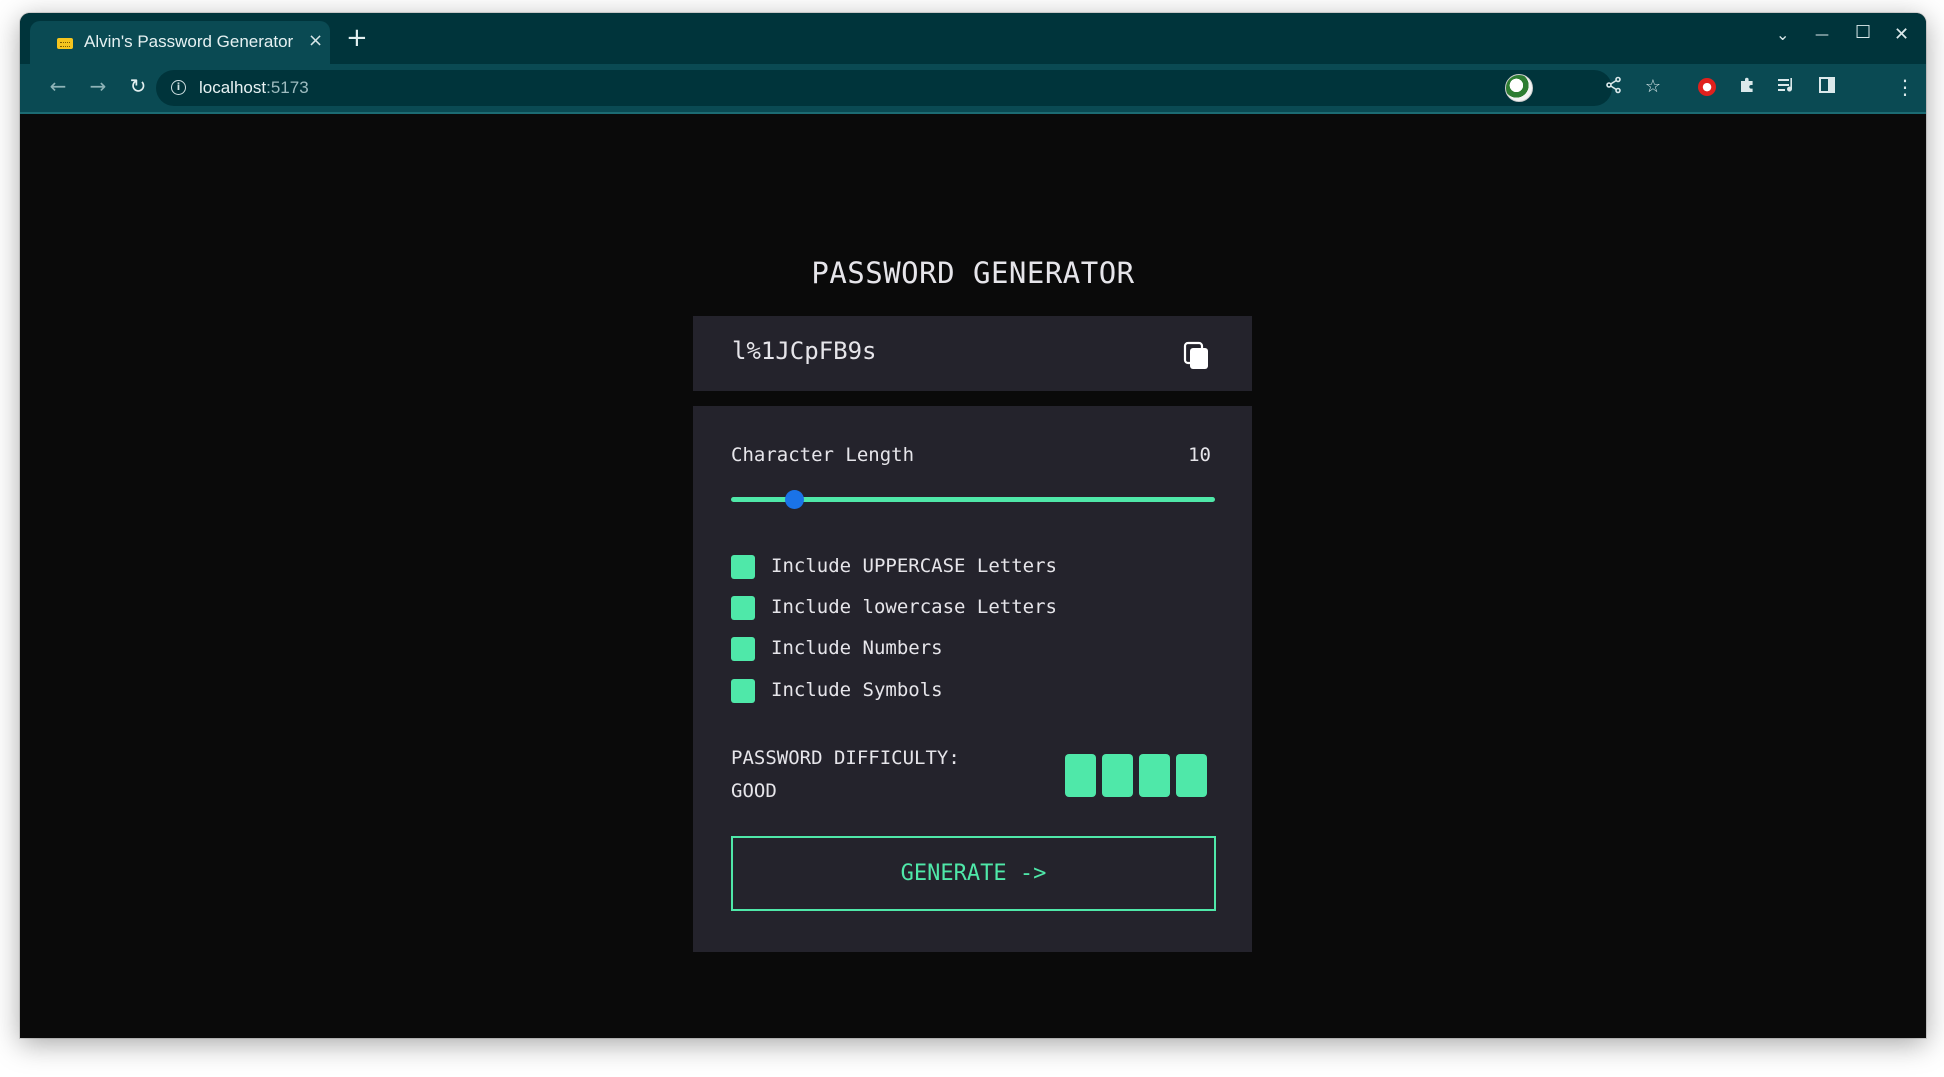 Image resolution: width=1944 pixels, height=1077 pixels. What do you see at coordinates (884, 88) in the screenshot?
I see `address-bar: i localhost:5173` at bounding box center [884, 88].